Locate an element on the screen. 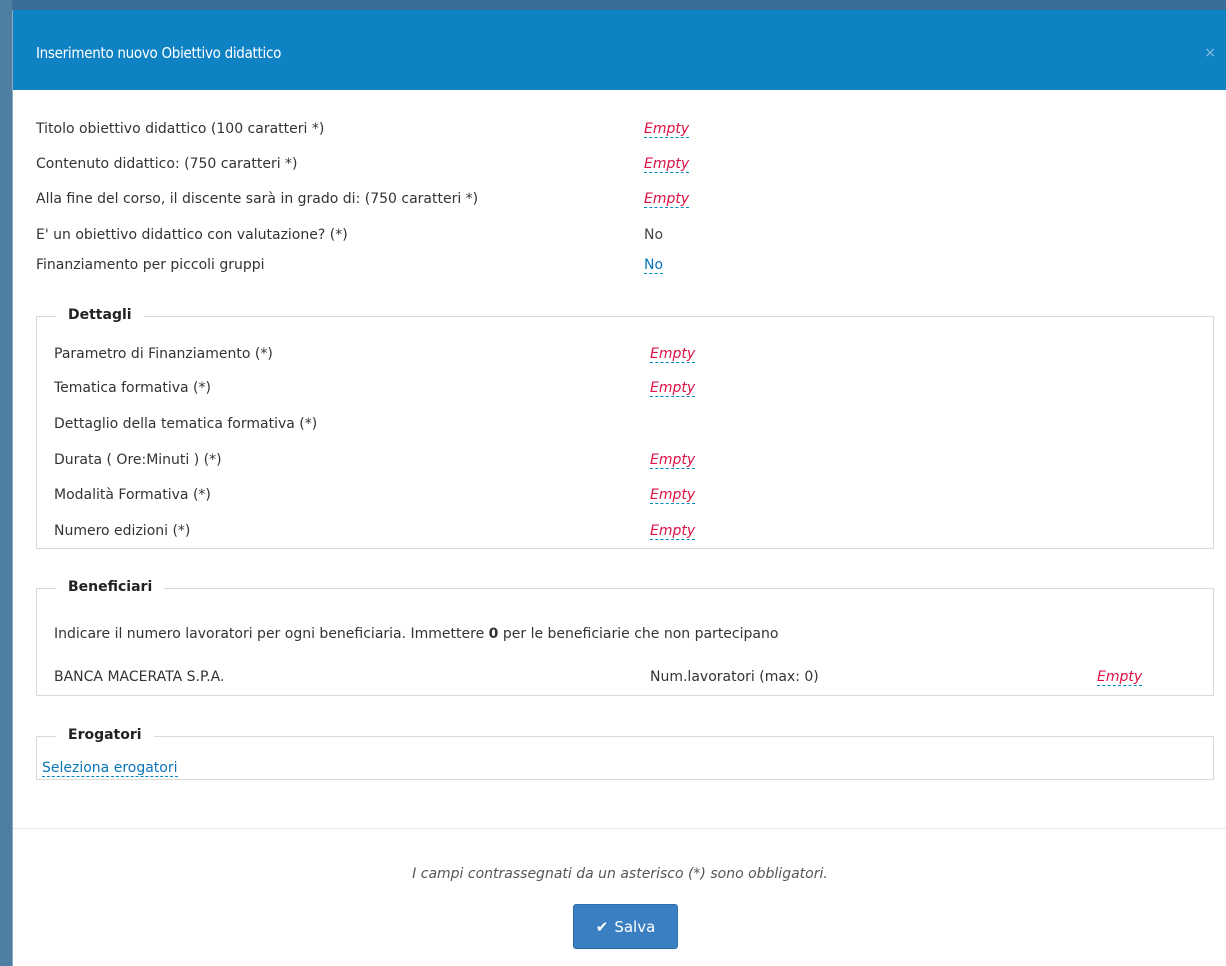 This screenshot has width=1226, height=966. dettagli-label-modalita: Modalità Formativa (*) is located at coordinates (132, 495).